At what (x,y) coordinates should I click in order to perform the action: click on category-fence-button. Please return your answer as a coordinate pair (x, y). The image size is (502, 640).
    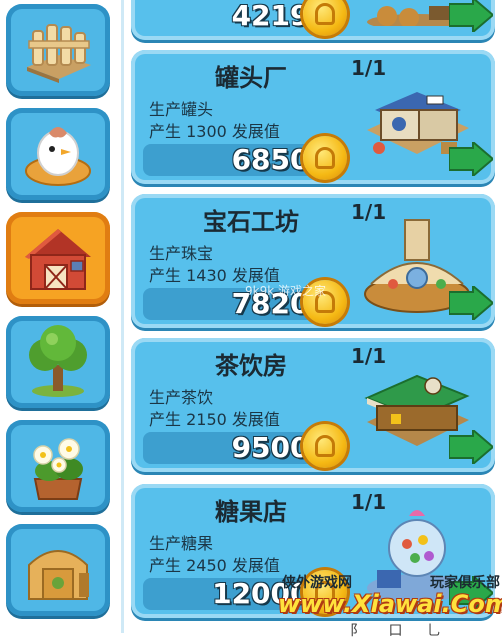
    Looking at the image, I should click on (58, 50).